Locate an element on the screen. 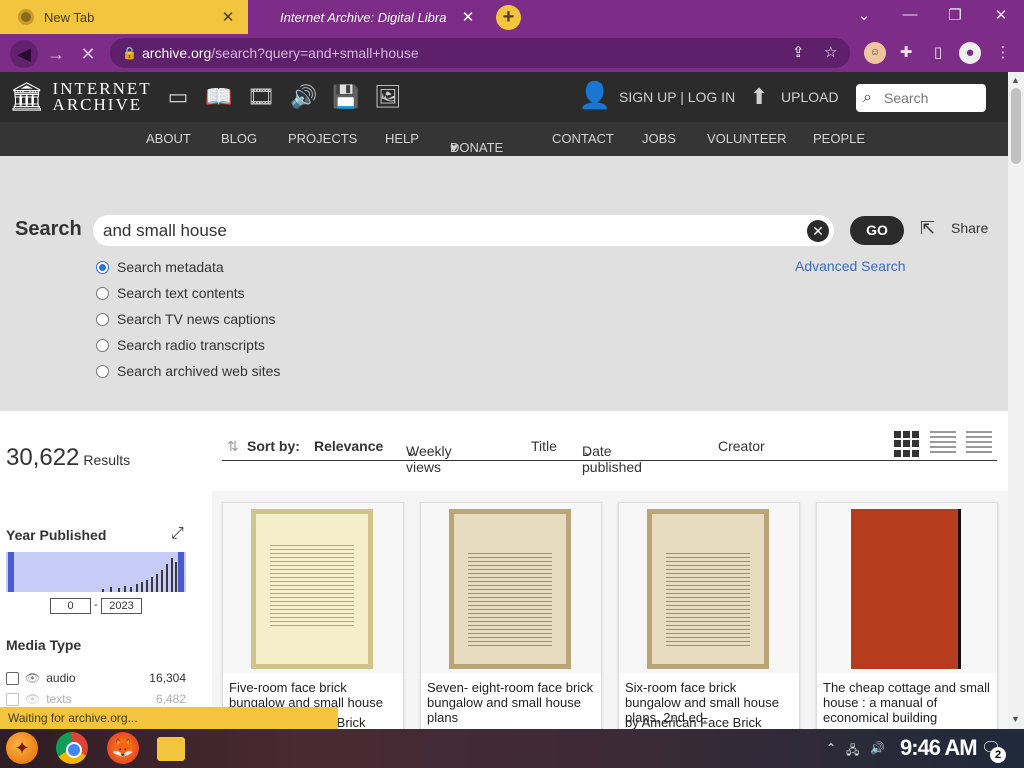  thumbnail is located at coordinates (313, 588).